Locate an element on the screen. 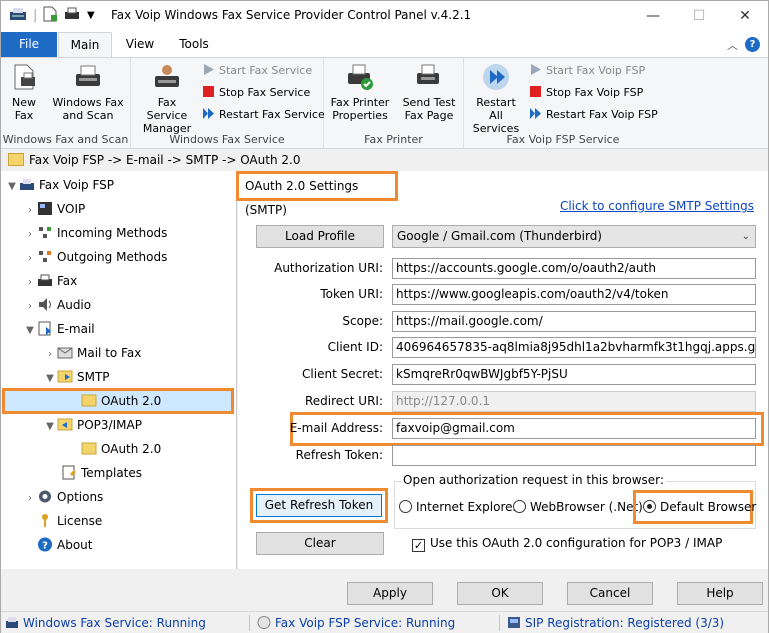 Image resolution: width=769 pixels, height=633 pixels. tree-item-about: ? About is located at coordinates (64, 545).